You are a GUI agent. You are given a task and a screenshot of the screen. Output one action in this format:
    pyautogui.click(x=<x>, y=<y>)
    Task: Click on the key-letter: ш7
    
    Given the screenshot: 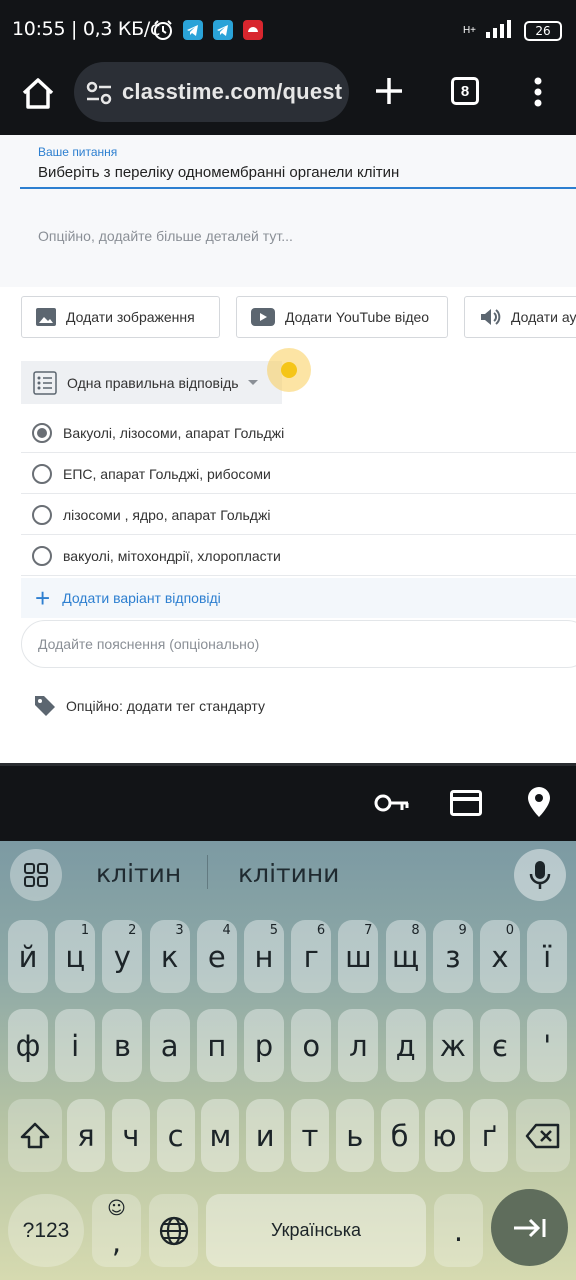 What is the action you would take?
    pyautogui.click(x=358, y=956)
    